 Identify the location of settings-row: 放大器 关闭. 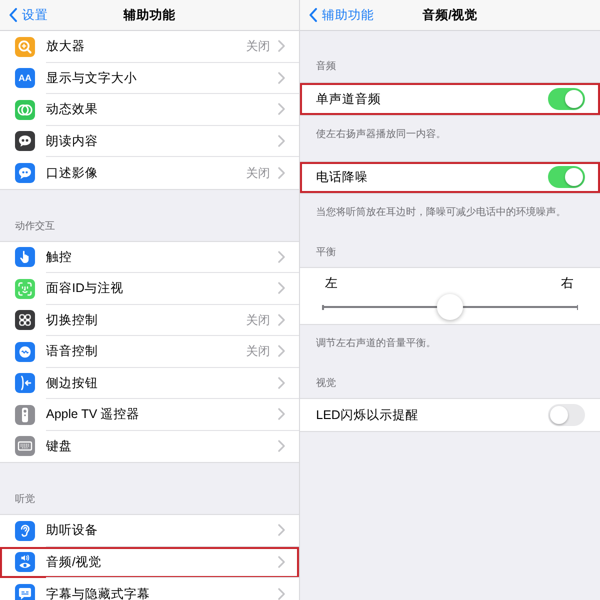
(149, 46).